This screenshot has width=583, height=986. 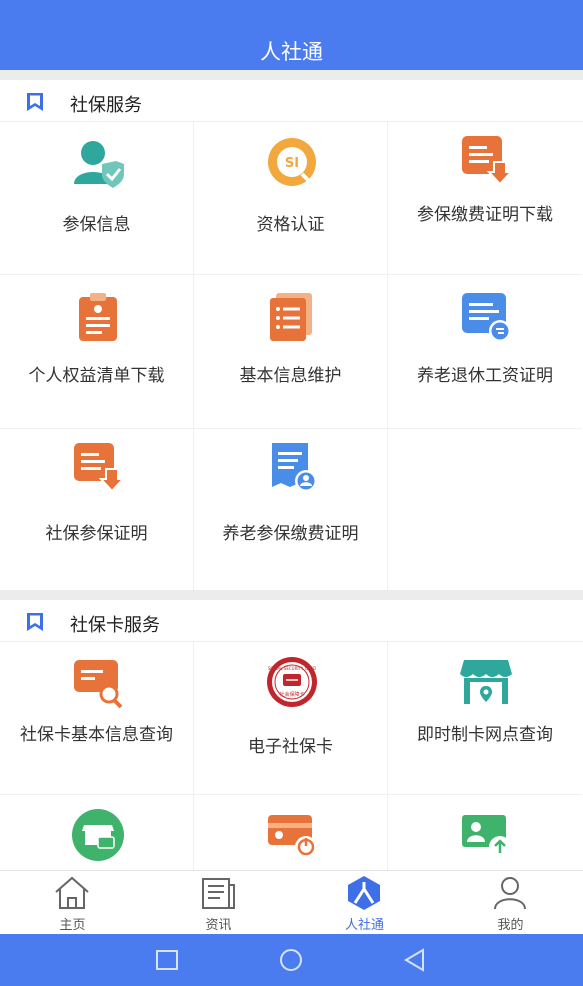 What do you see at coordinates (291, 317) in the screenshot?
I see `list-document-icon` at bounding box center [291, 317].